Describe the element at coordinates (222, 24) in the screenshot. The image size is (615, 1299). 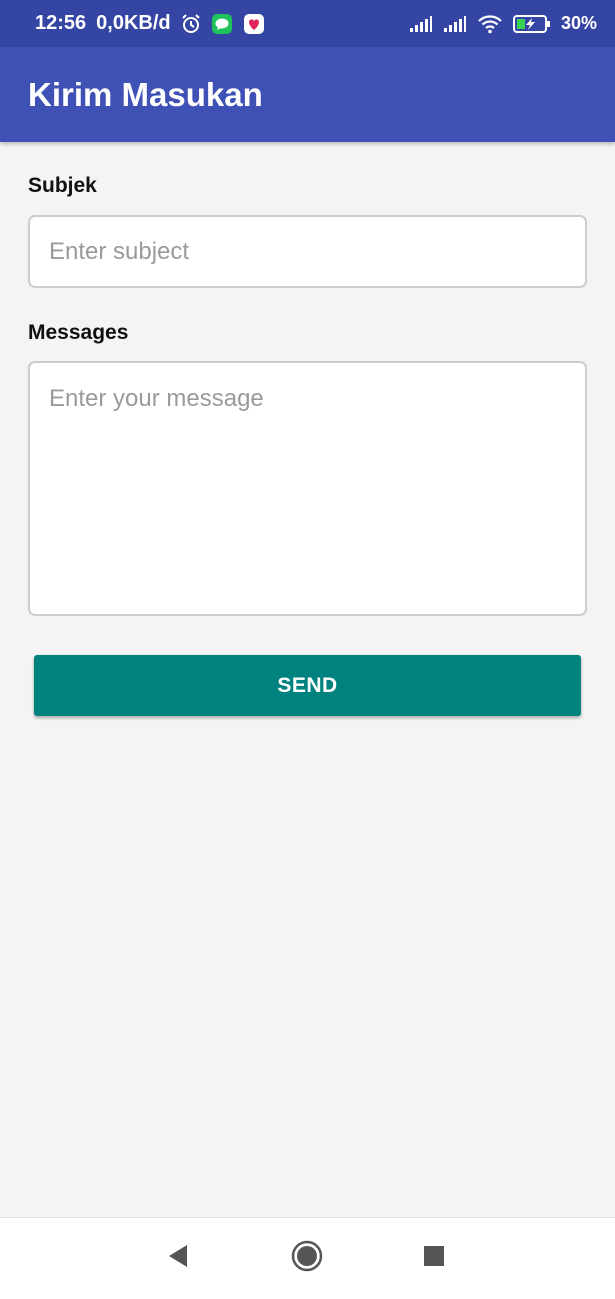
I see `chat-bubble-icon` at that location.